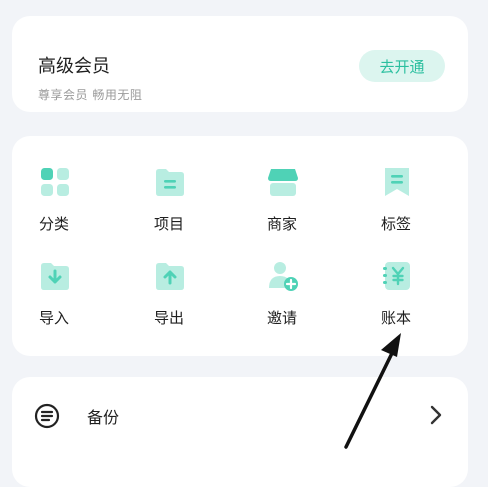 The image size is (488, 487). What do you see at coordinates (168, 224) in the screenshot?
I see `grid-item-label: 项目` at bounding box center [168, 224].